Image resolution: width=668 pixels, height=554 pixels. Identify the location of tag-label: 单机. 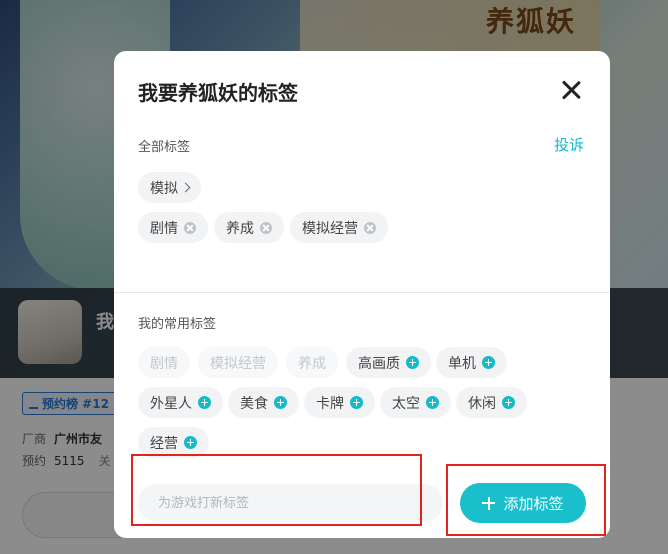
(462, 363).